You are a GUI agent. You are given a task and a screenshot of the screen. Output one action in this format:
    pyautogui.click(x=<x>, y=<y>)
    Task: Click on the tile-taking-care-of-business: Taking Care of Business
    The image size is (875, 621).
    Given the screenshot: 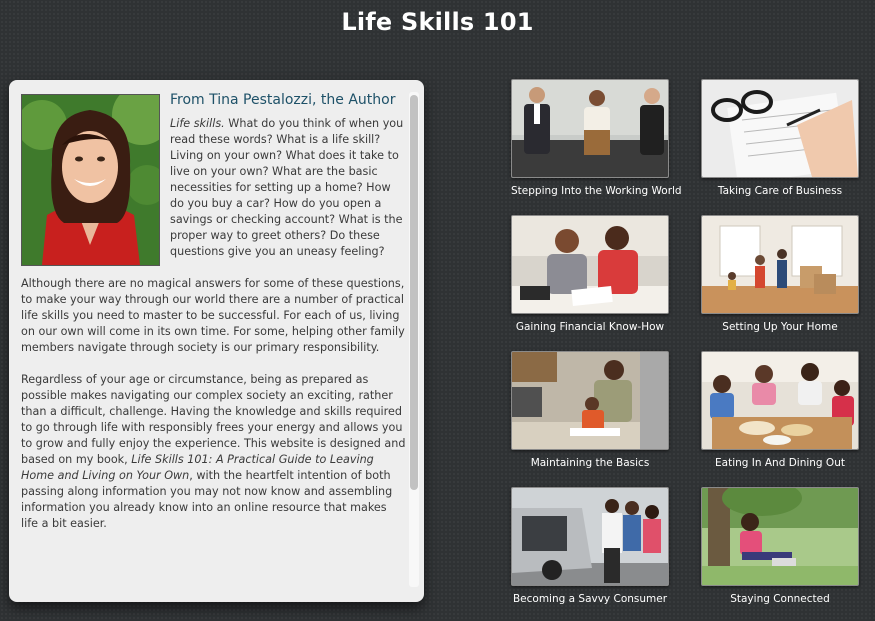 What is the action you would take?
    pyautogui.click(x=780, y=138)
    